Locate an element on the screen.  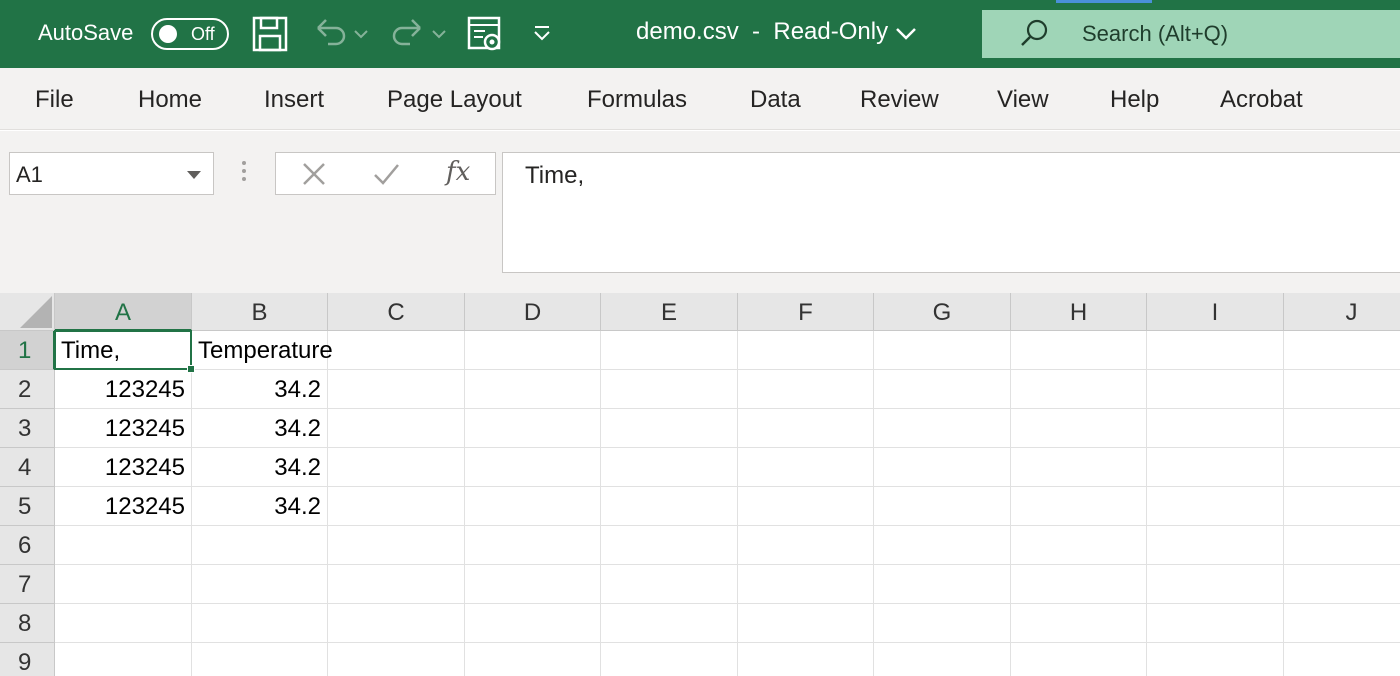
insert-function-icon: fx is located at coordinates (458, 172).